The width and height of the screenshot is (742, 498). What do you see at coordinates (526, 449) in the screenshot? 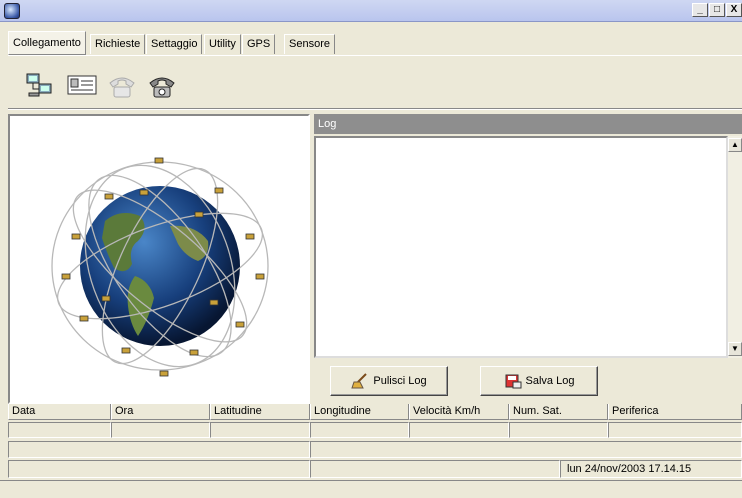
I see `info-field-right` at bounding box center [526, 449].